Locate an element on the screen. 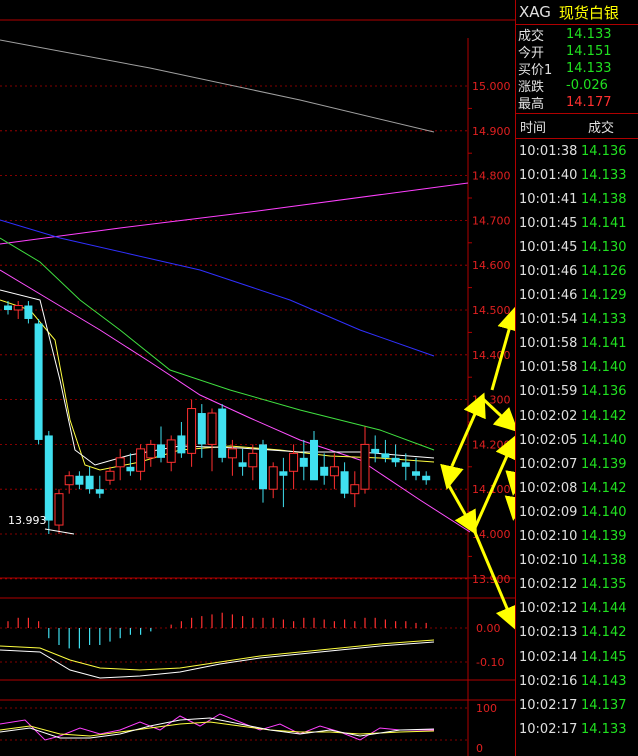 The height and width of the screenshot is (756, 638). tick-time: 10:02:17 is located at coordinates (548, 729).